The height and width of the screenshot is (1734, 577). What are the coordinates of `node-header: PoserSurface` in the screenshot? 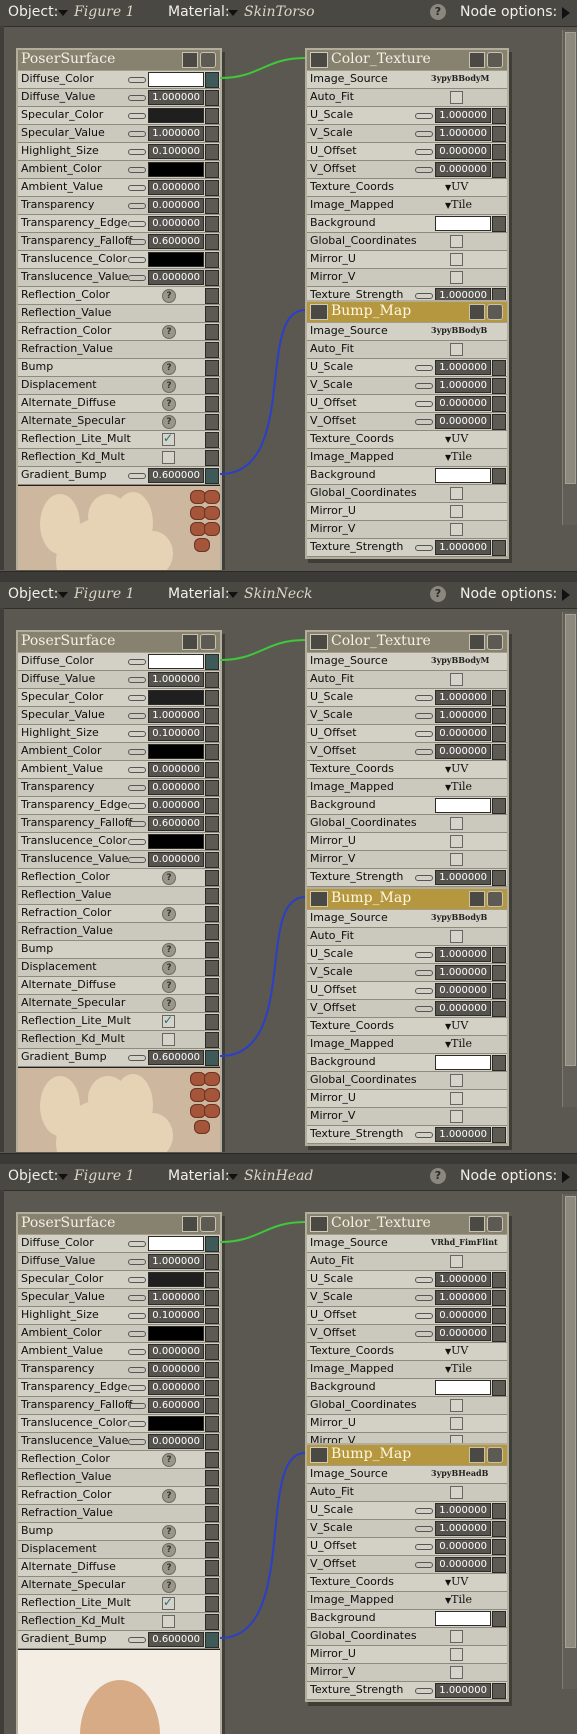 It's located at (119, 642).